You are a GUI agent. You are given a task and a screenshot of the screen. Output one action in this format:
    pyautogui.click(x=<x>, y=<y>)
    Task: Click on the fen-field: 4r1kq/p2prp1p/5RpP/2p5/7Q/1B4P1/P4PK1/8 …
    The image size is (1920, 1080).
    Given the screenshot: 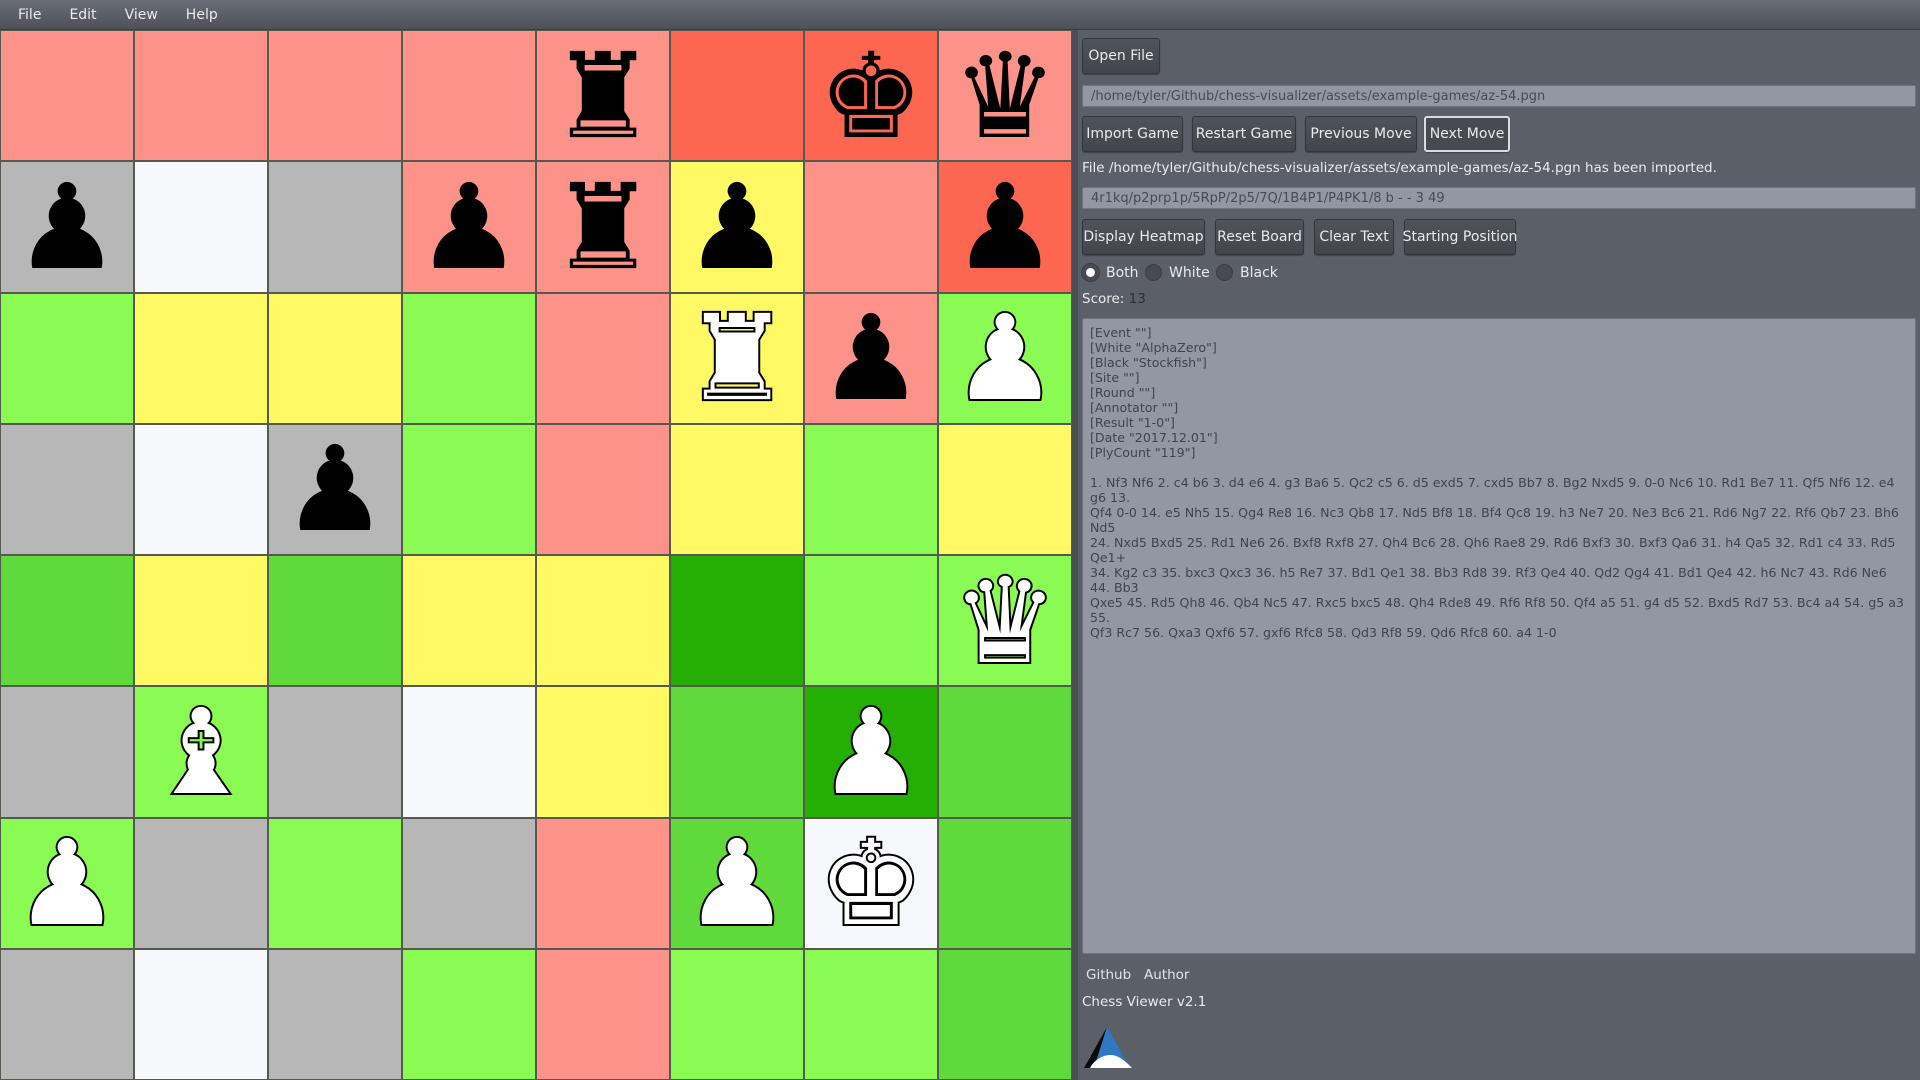 What is the action you would take?
    pyautogui.click(x=1499, y=198)
    